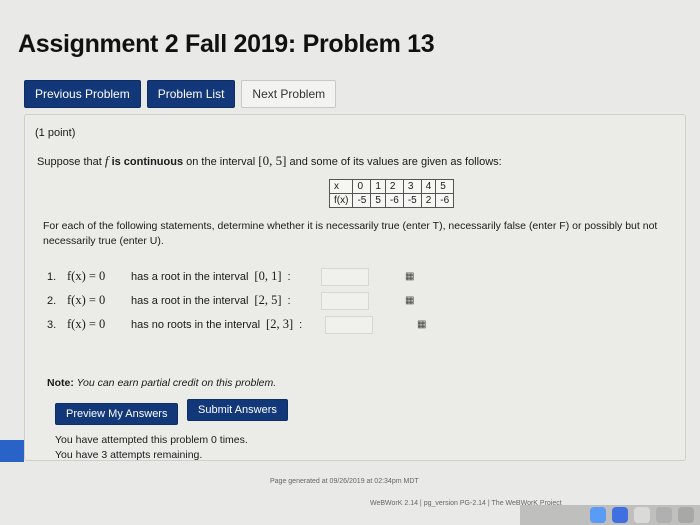  I want to click on x-value: 0, so click(362, 186).